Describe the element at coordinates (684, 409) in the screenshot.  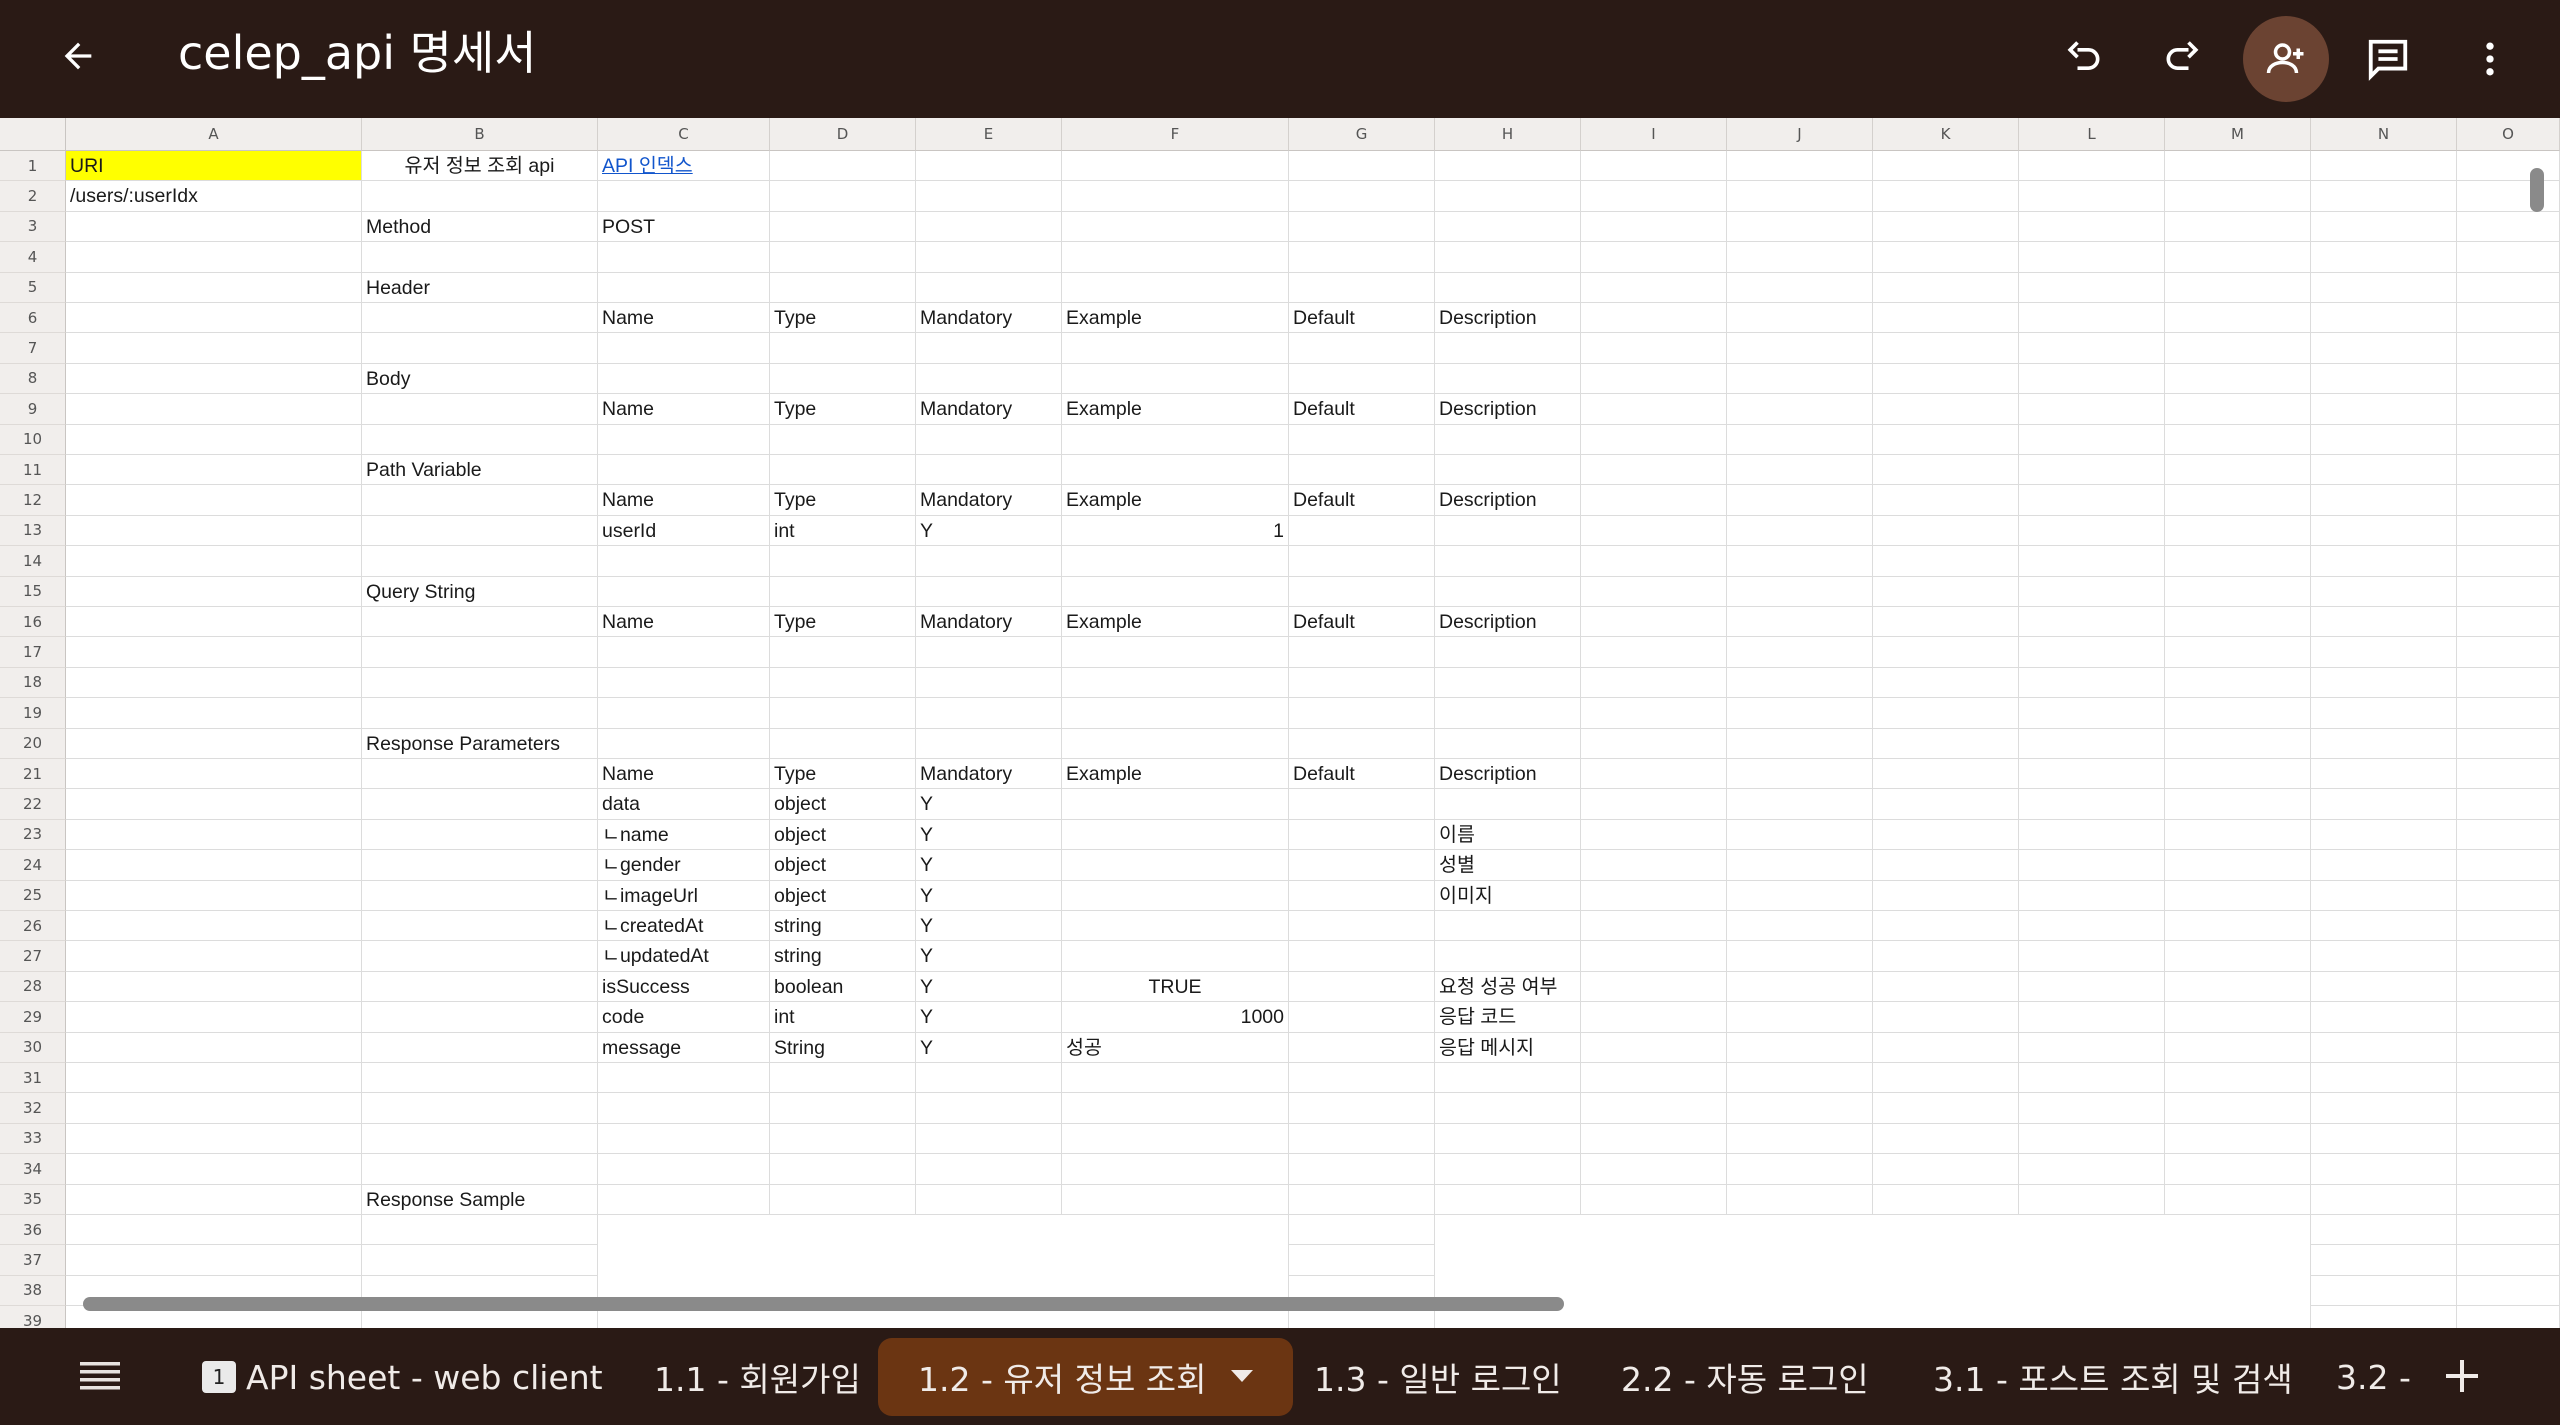
I see `cell-c9: Name` at that location.